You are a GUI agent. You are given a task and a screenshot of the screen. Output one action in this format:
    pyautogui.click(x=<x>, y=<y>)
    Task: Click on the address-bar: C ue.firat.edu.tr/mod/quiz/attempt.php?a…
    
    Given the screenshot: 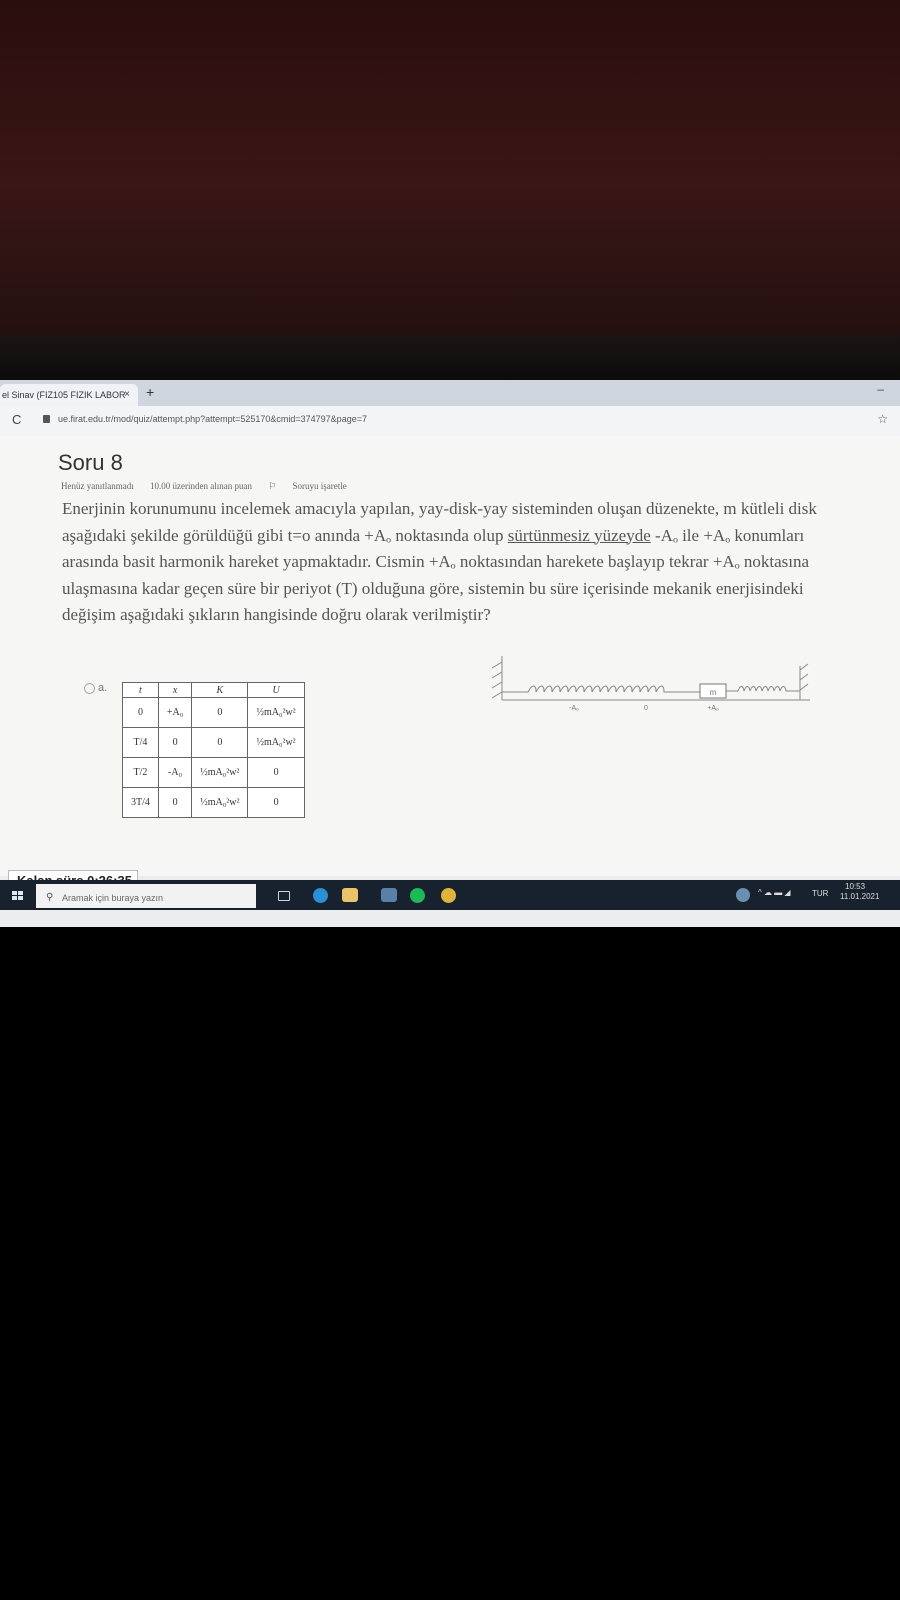 What is the action you would take?
    pyautogui.click(x=450, y=421)
    